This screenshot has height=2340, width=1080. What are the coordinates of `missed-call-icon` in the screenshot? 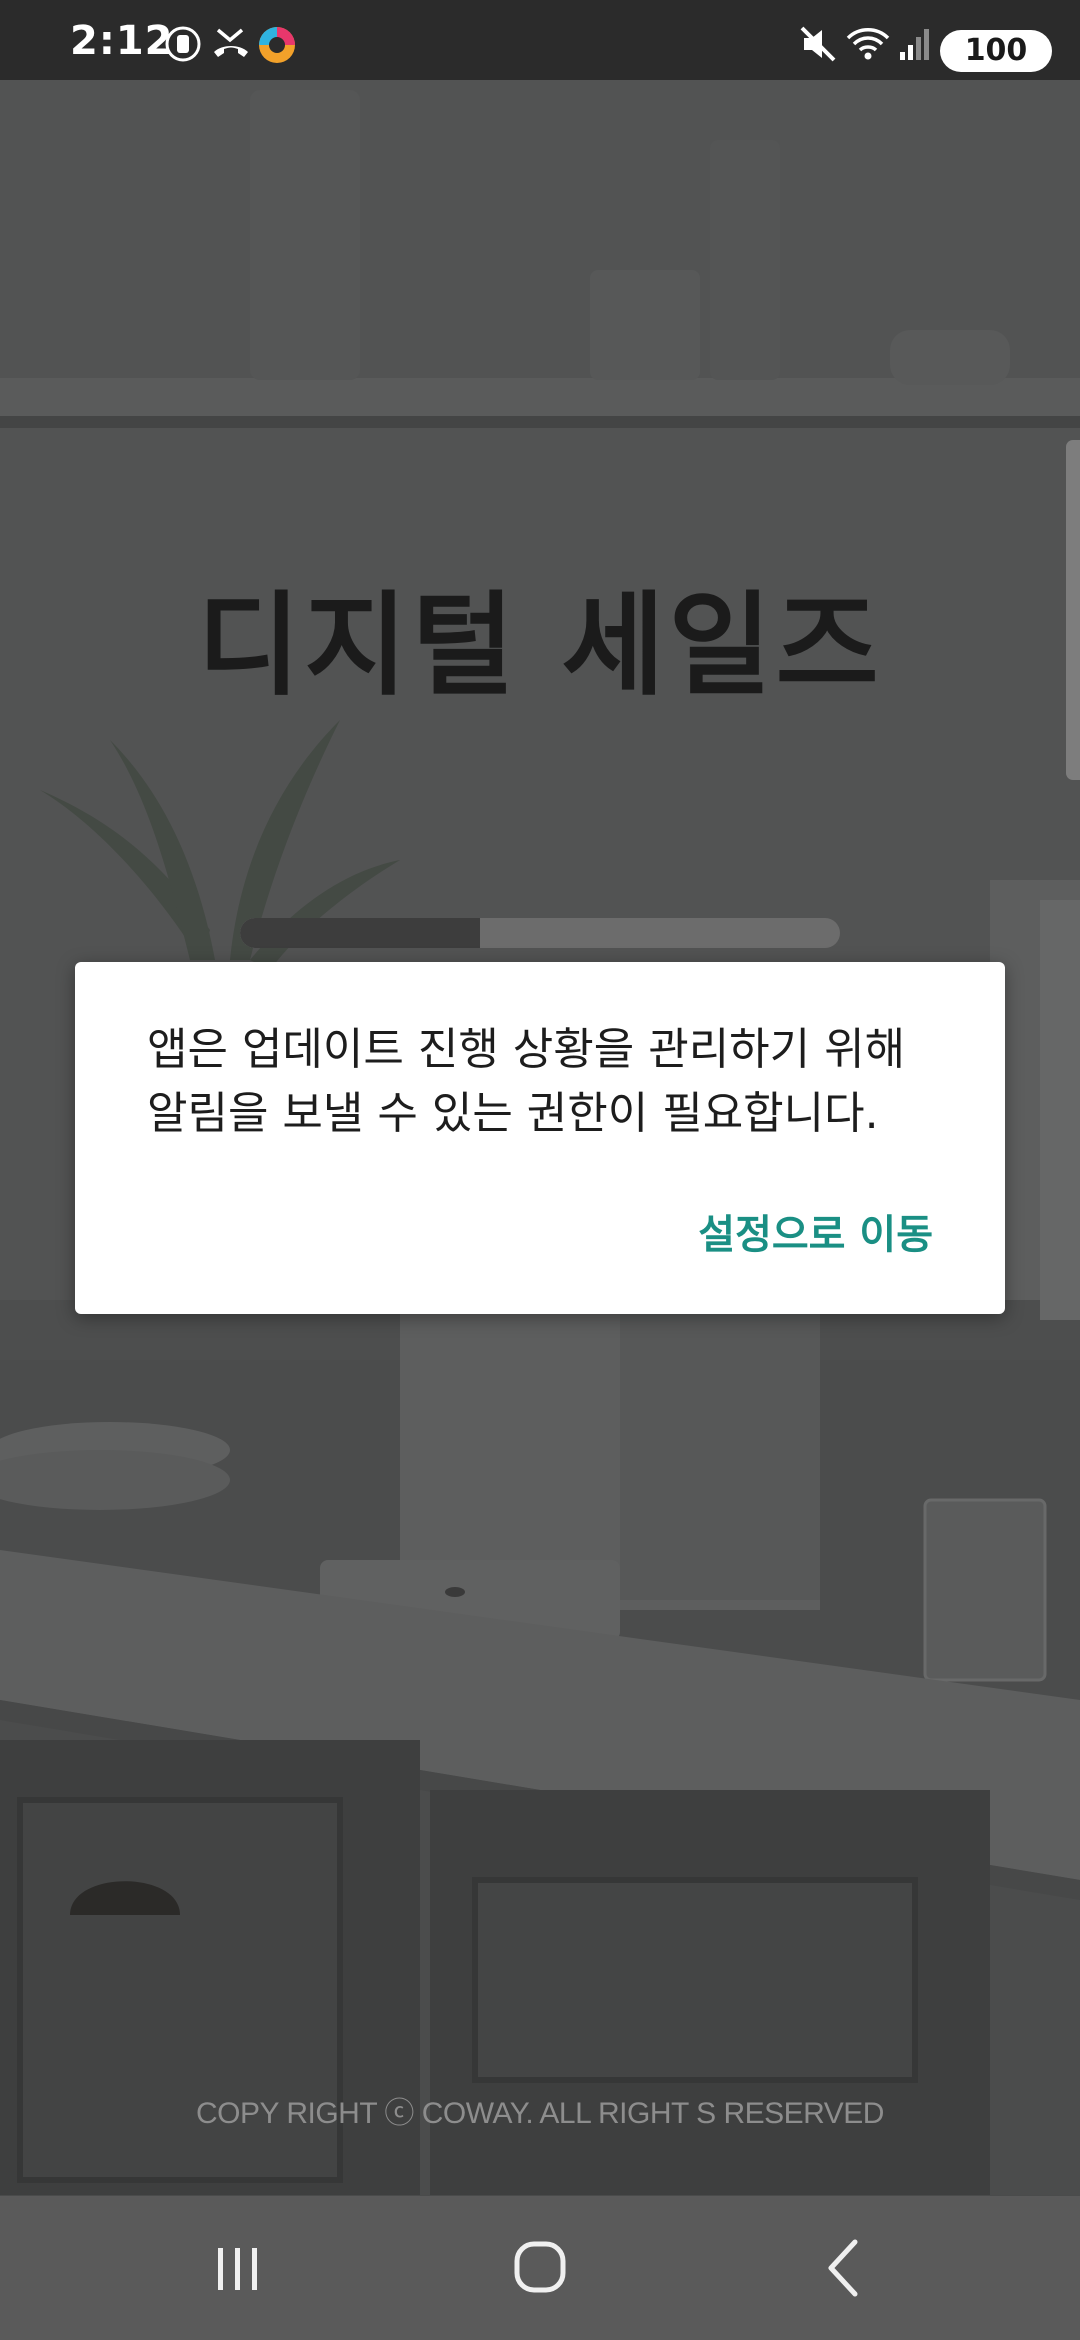 It's located at (231, 42).